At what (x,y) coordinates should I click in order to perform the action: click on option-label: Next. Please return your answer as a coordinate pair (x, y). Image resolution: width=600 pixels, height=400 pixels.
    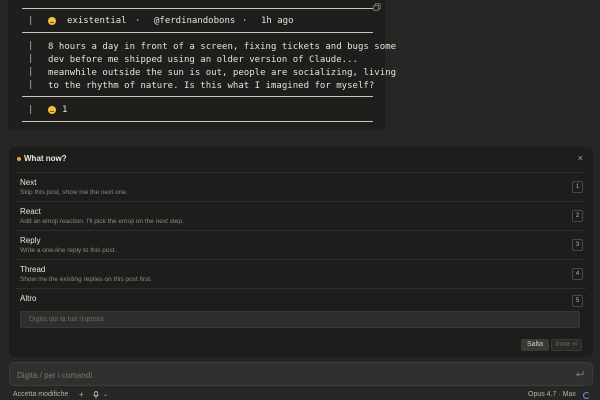
    Looking at the image, I should click on (28, 182).